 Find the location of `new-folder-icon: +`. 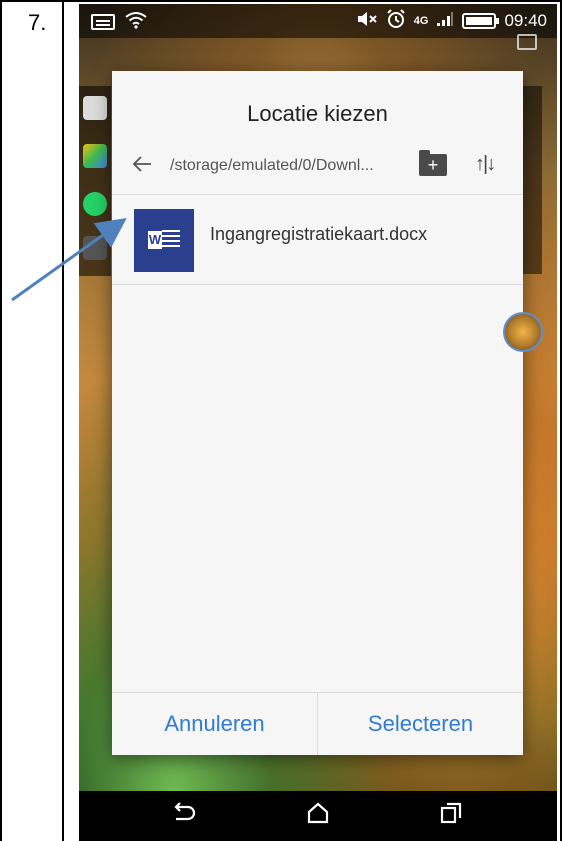

new-folder-icon: + is located at coordinates (433, 163).